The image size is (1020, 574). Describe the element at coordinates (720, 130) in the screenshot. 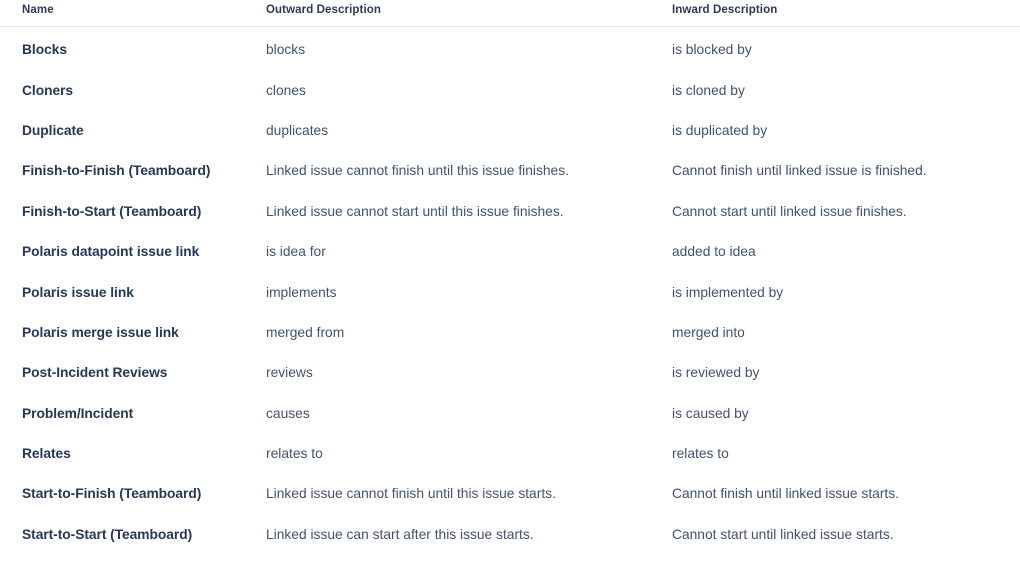

I see `cell-inward-description: is duplicated by` at that location.